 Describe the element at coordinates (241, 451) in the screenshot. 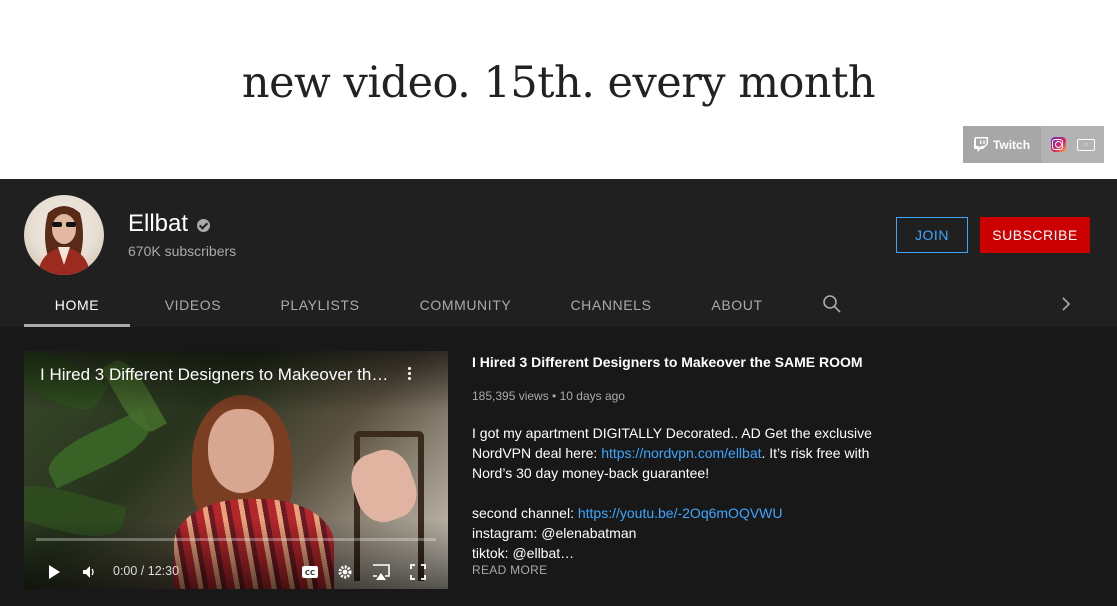

I see `presenter-face` at that location.